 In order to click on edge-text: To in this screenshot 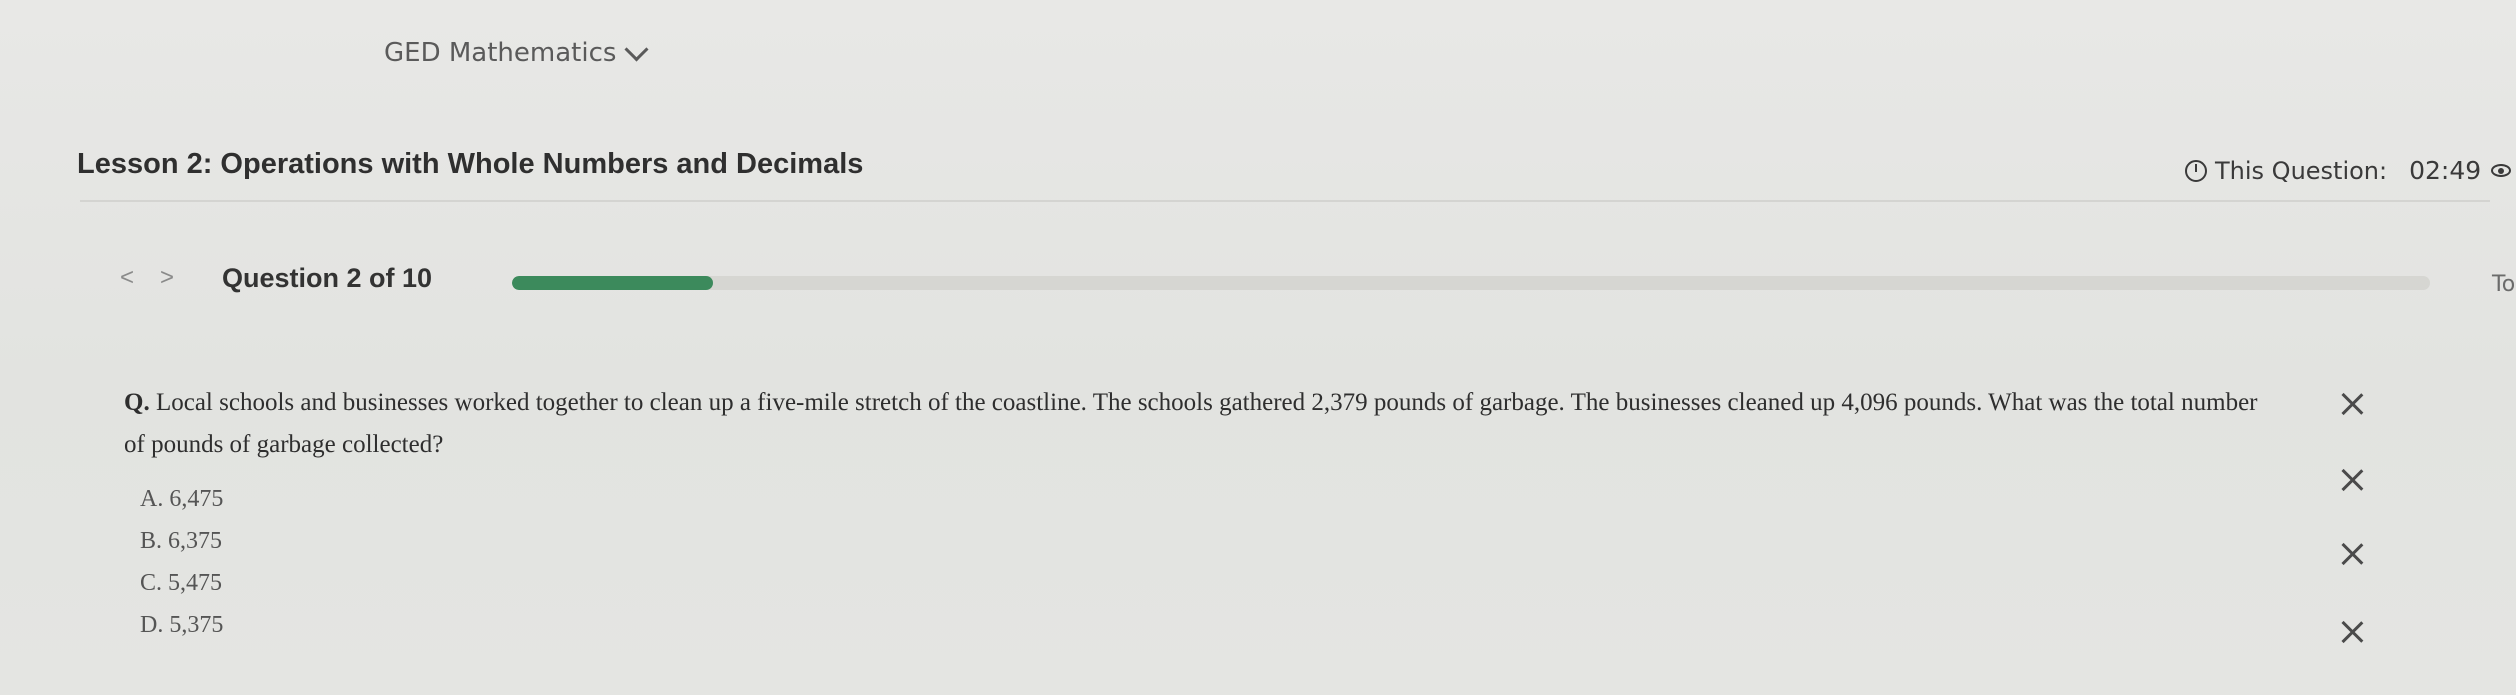, I will do `click(2504, 284)`.